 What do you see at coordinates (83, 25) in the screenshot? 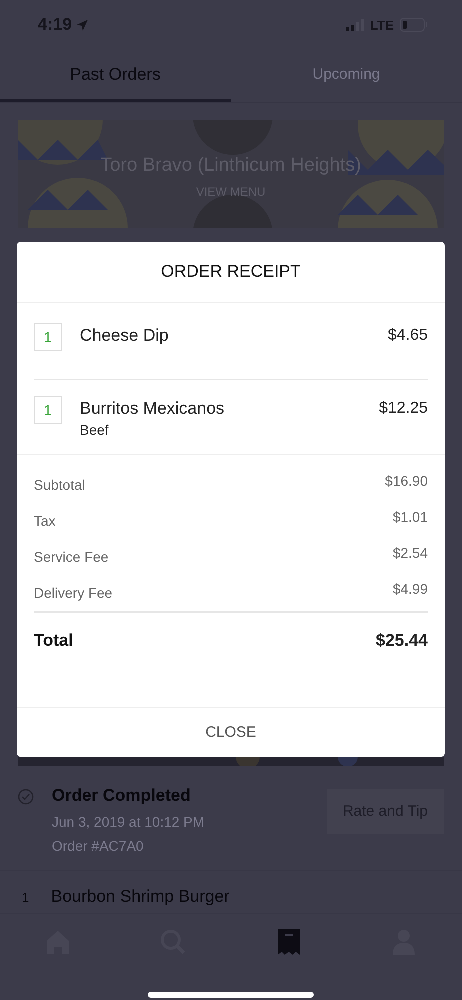
I see `location-arrow-icon` at bounding box center [83, 25].